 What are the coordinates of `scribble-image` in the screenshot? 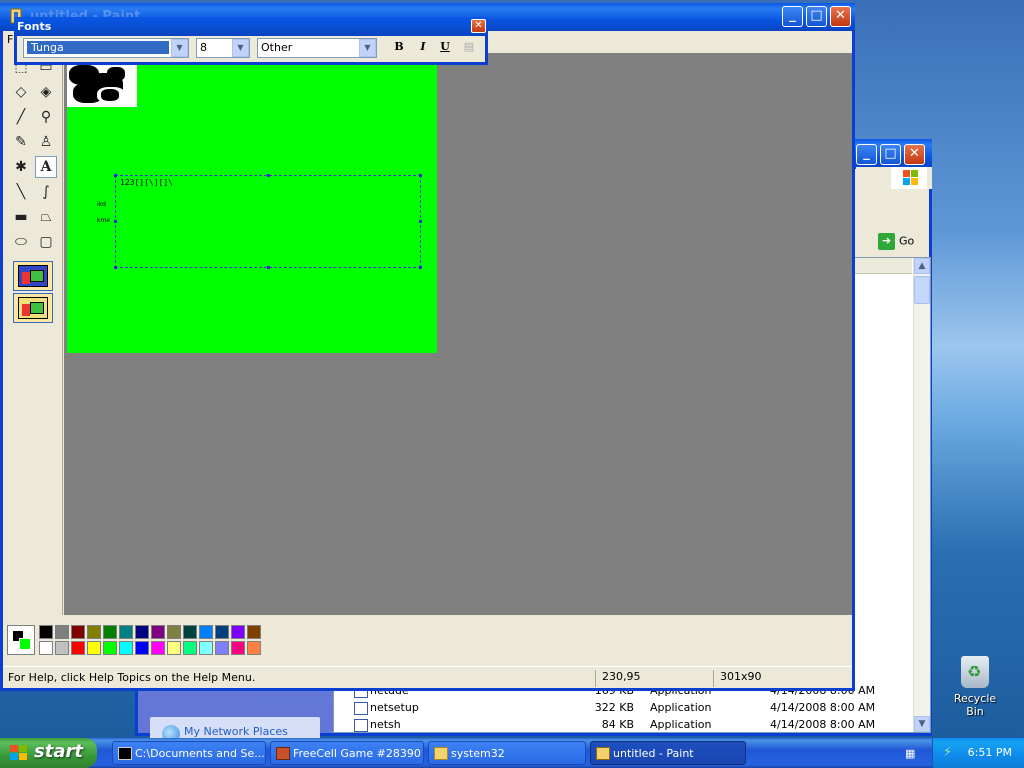 It's located at (102, 86).